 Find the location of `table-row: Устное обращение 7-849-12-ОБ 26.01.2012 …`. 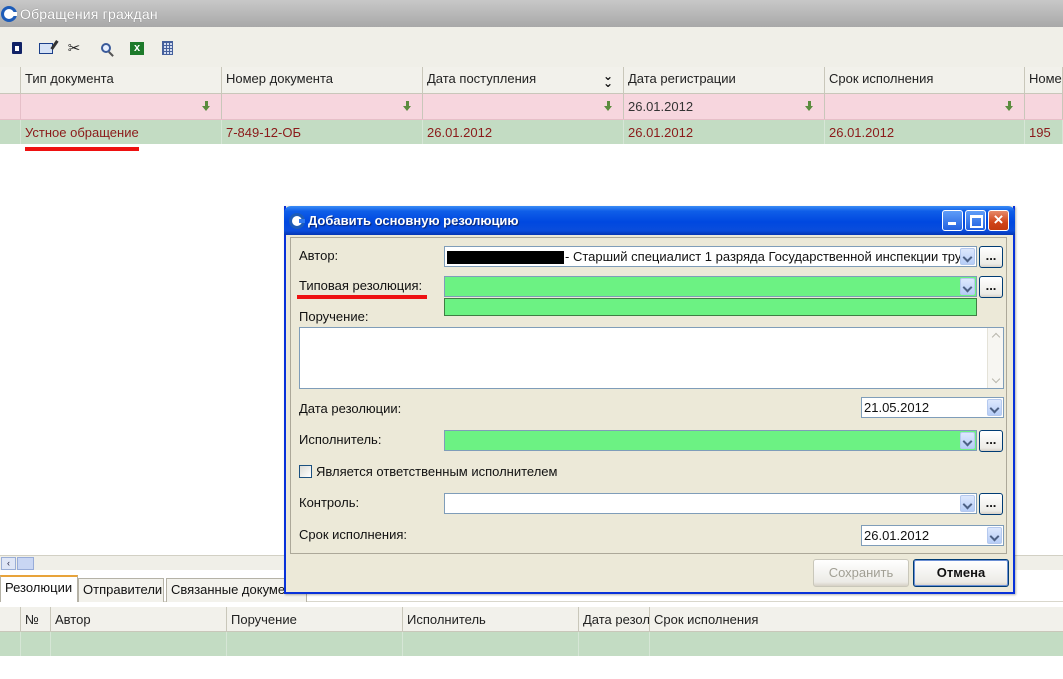

table-row: Устное обращение 7-849-12-ОБ 26.01.2012 … is located at coordinates (531, 132).